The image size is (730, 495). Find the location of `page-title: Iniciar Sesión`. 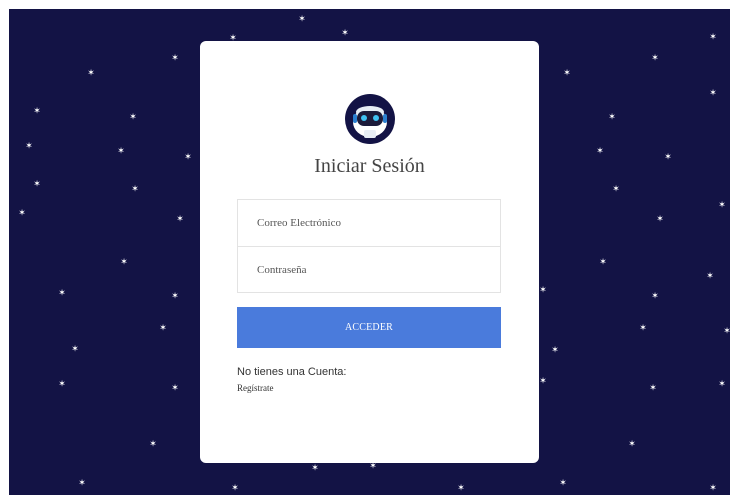

page-title: Iniciar Sesión is located at coordinates (369, 166).